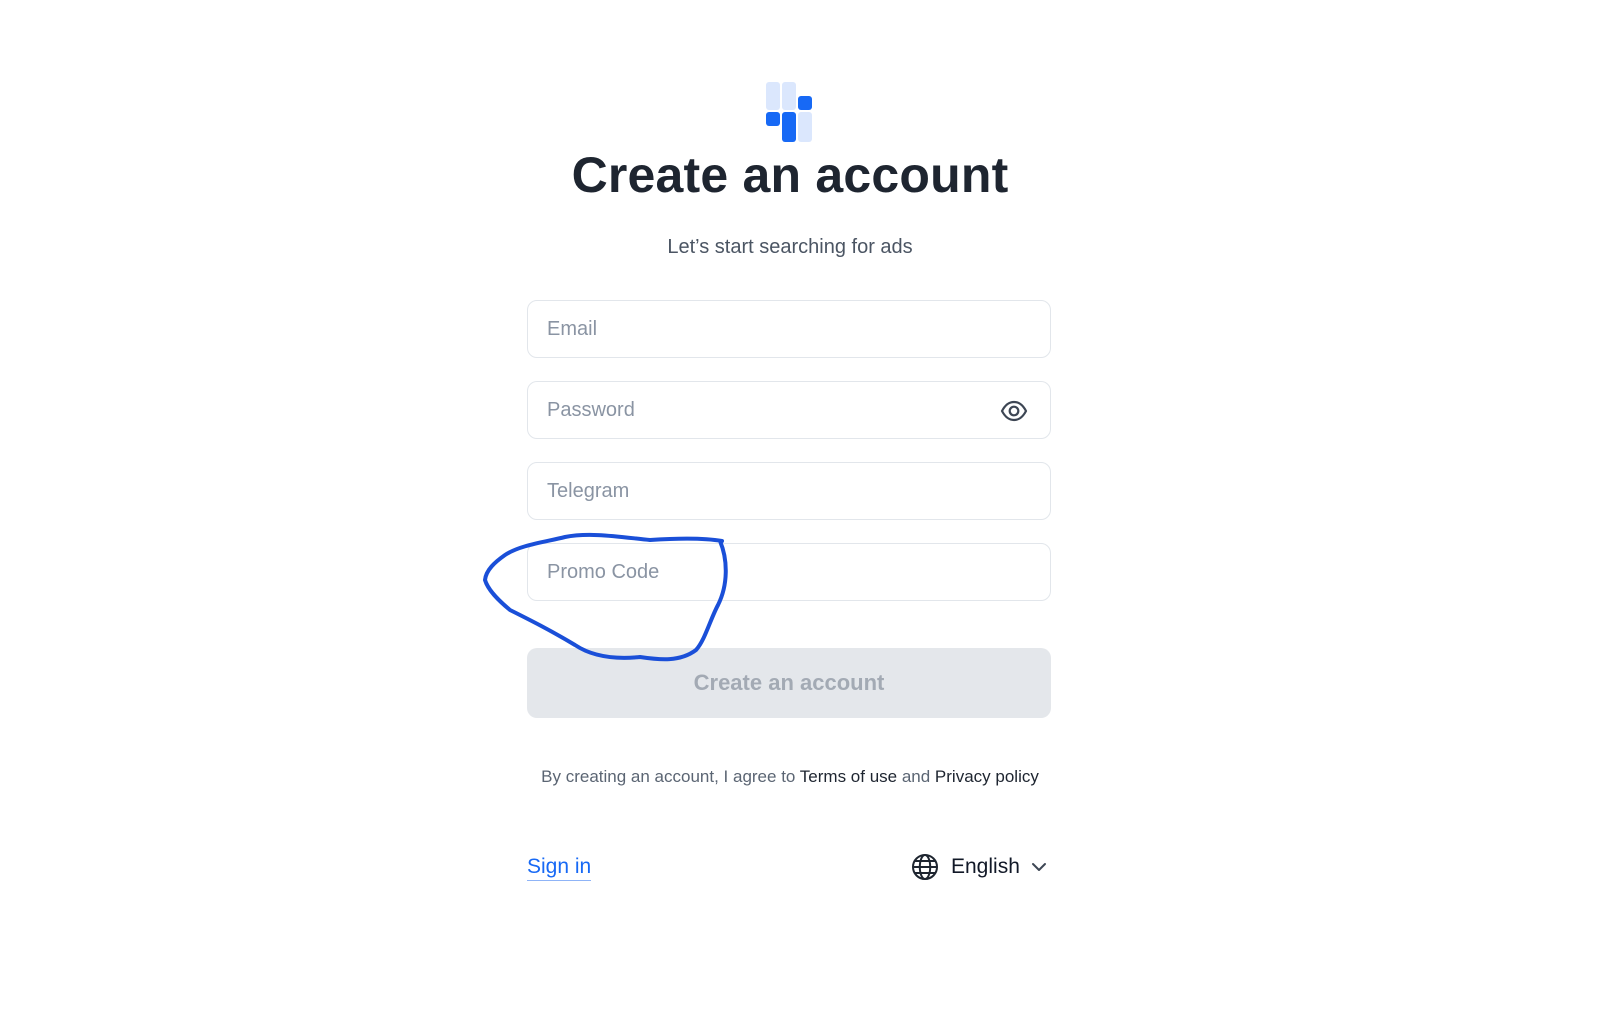 This screenshot has height=1013, width=1600. Describe the element at coordinates (916, 776) in the screenshot. I see `terms-middle: and` at that location.